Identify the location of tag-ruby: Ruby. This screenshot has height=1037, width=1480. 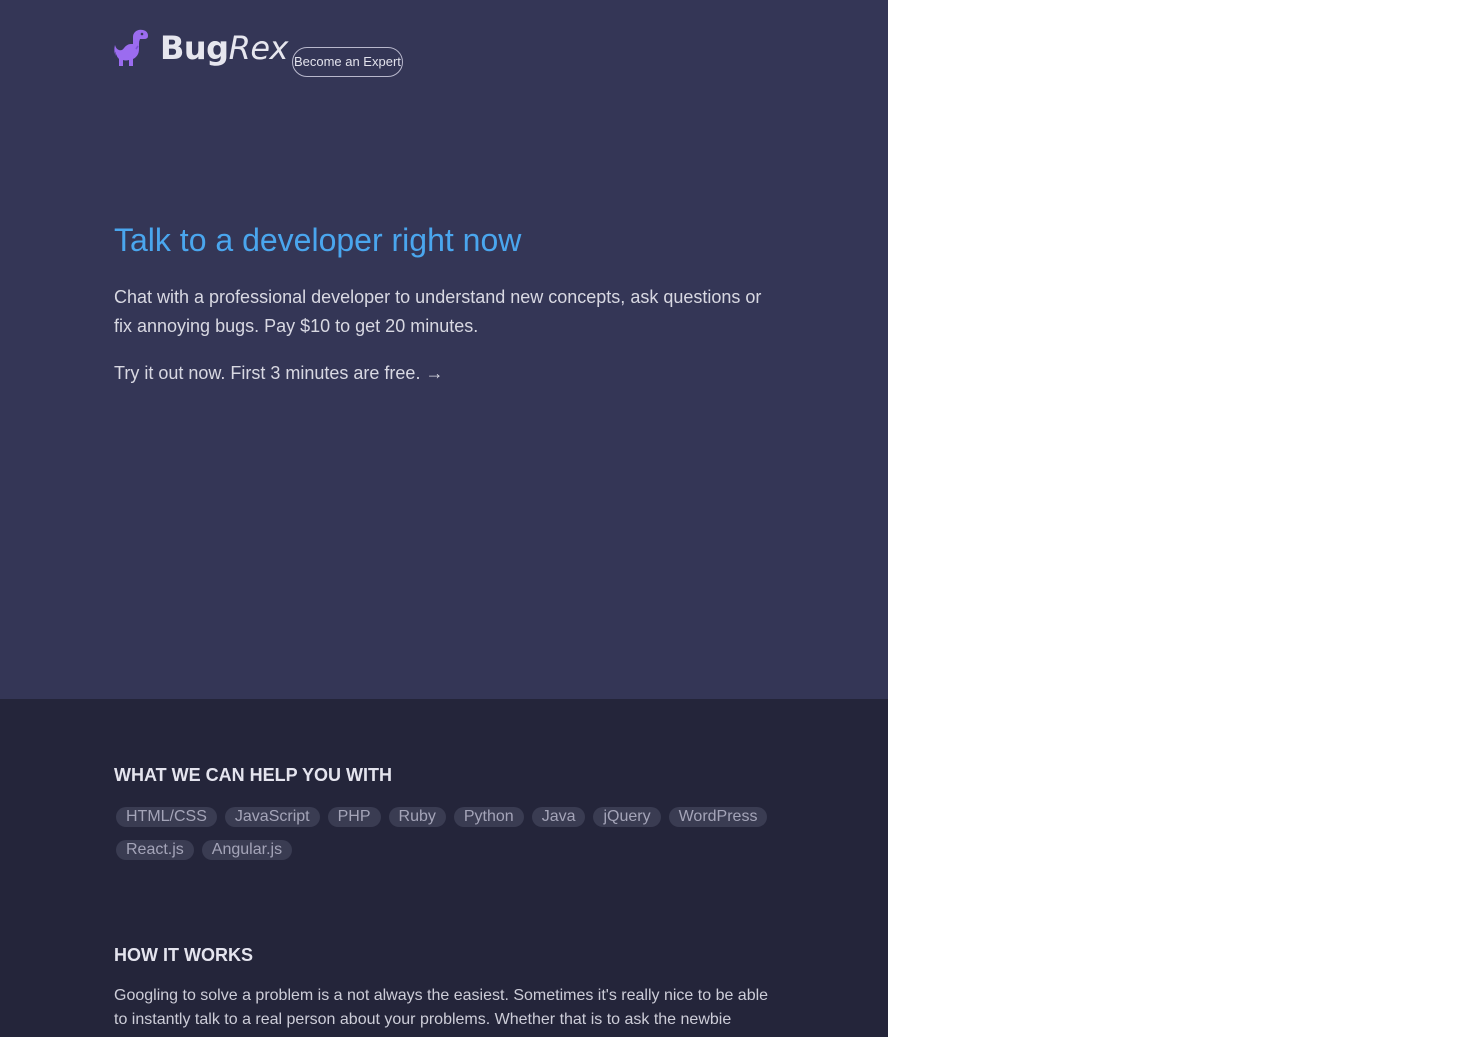
(417, 817).